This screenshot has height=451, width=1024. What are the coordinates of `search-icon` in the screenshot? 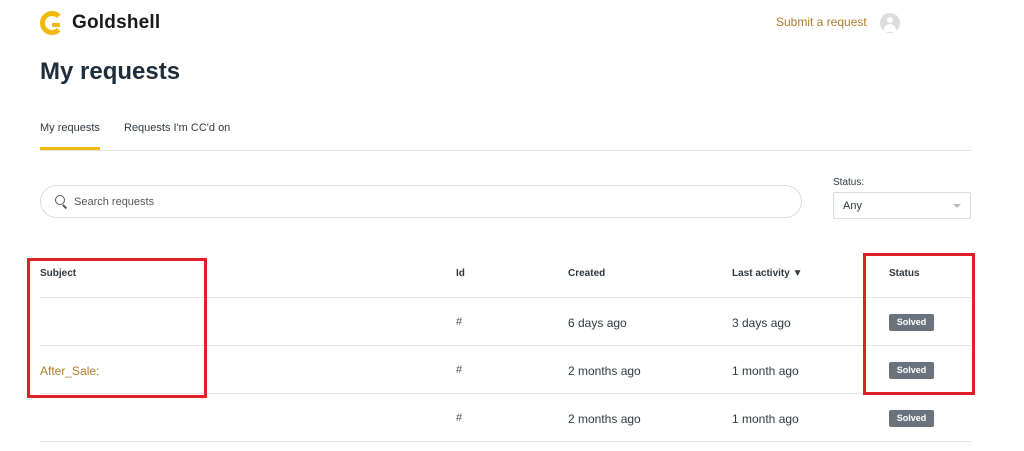 It's located at (61, 201).